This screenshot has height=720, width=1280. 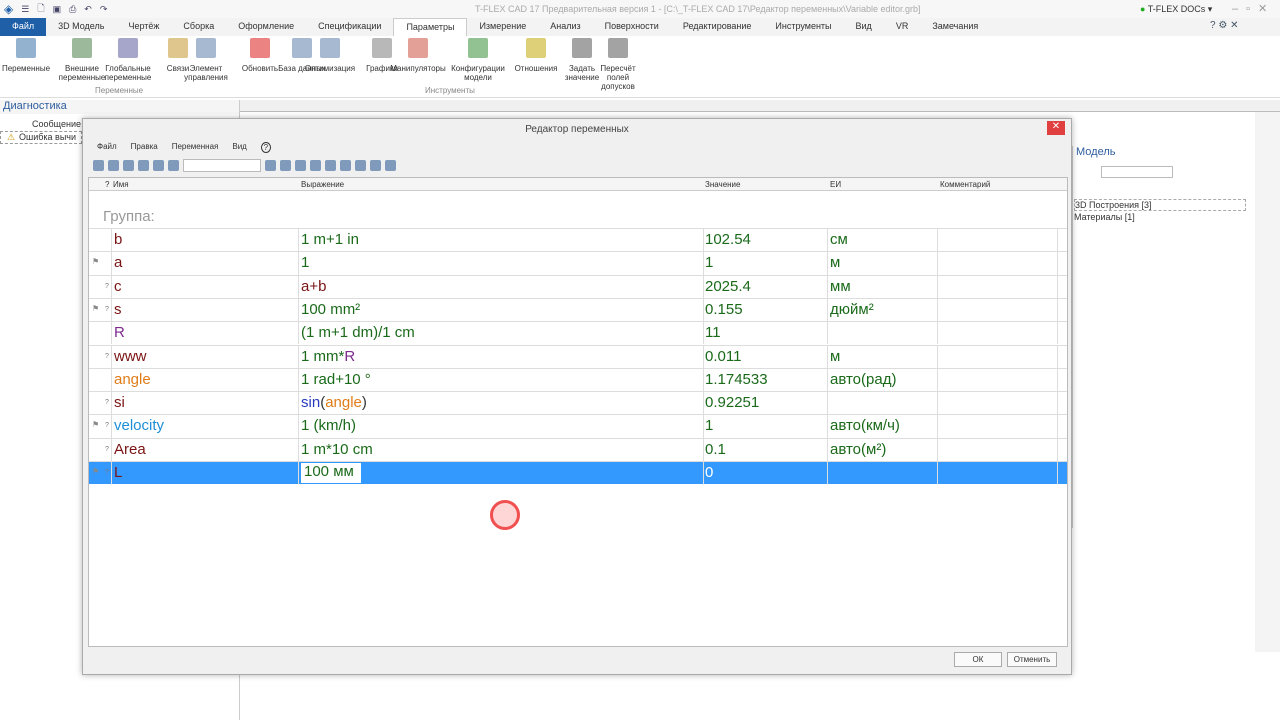 What do you see at coordinates (578, 449) in the screenshot?
I see `table-row: ? Area 1 m*10 cm 0.1 авто(м²)` at bounding box center [578, 449].